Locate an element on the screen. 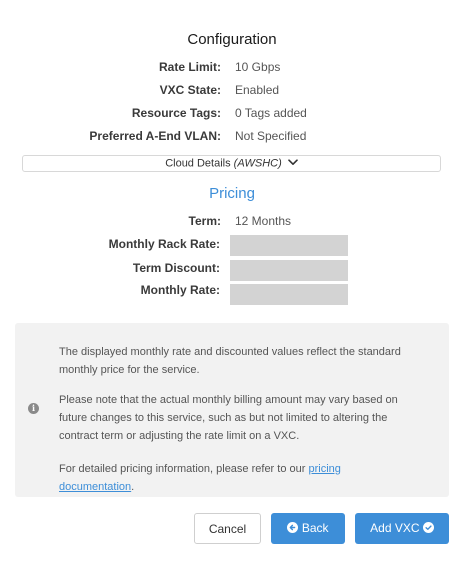  add-vxc-button: Add VXC is located at coordinates (402, 528).